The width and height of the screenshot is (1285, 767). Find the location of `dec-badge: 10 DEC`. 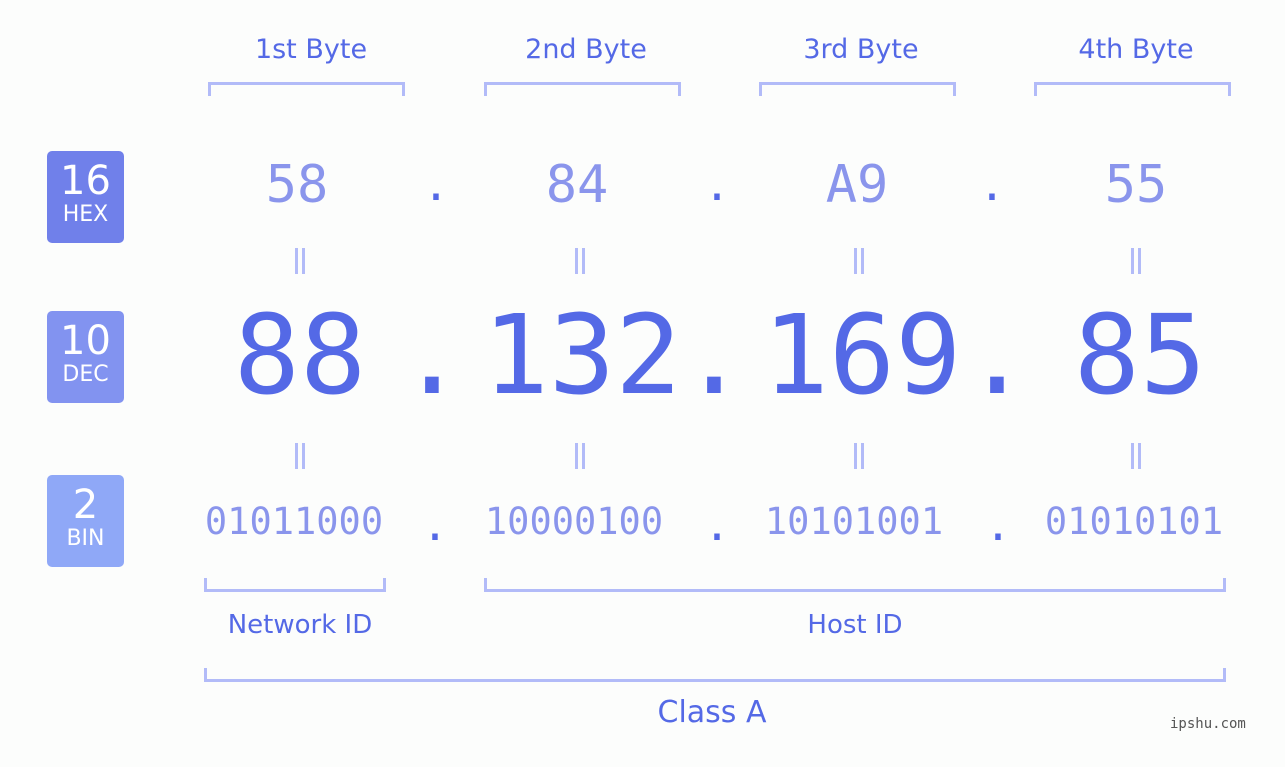

dec-badge: 10 DEC is located at coordinates (85, 357).